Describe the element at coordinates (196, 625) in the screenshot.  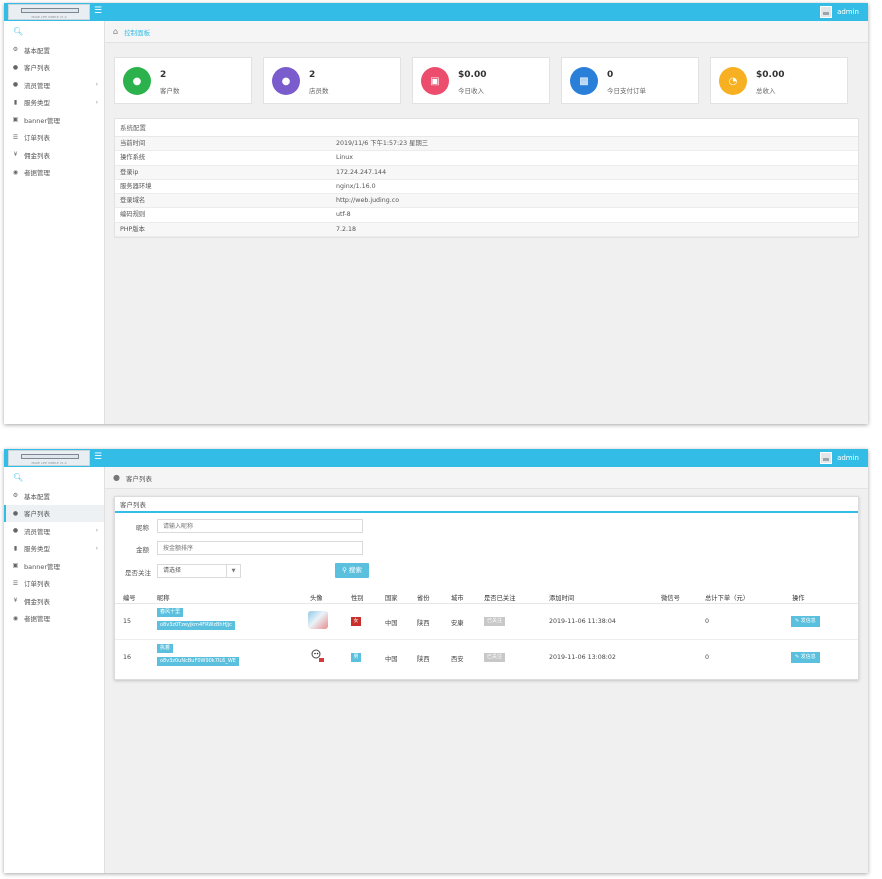
I see `cell-openid: o8v3z0Tzeyjkm4FRWzBhHJjc` at that location.